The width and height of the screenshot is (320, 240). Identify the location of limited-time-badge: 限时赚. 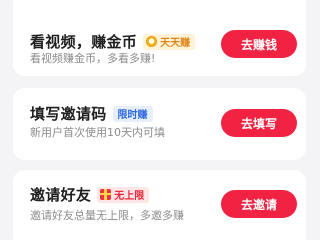
(132, 113).